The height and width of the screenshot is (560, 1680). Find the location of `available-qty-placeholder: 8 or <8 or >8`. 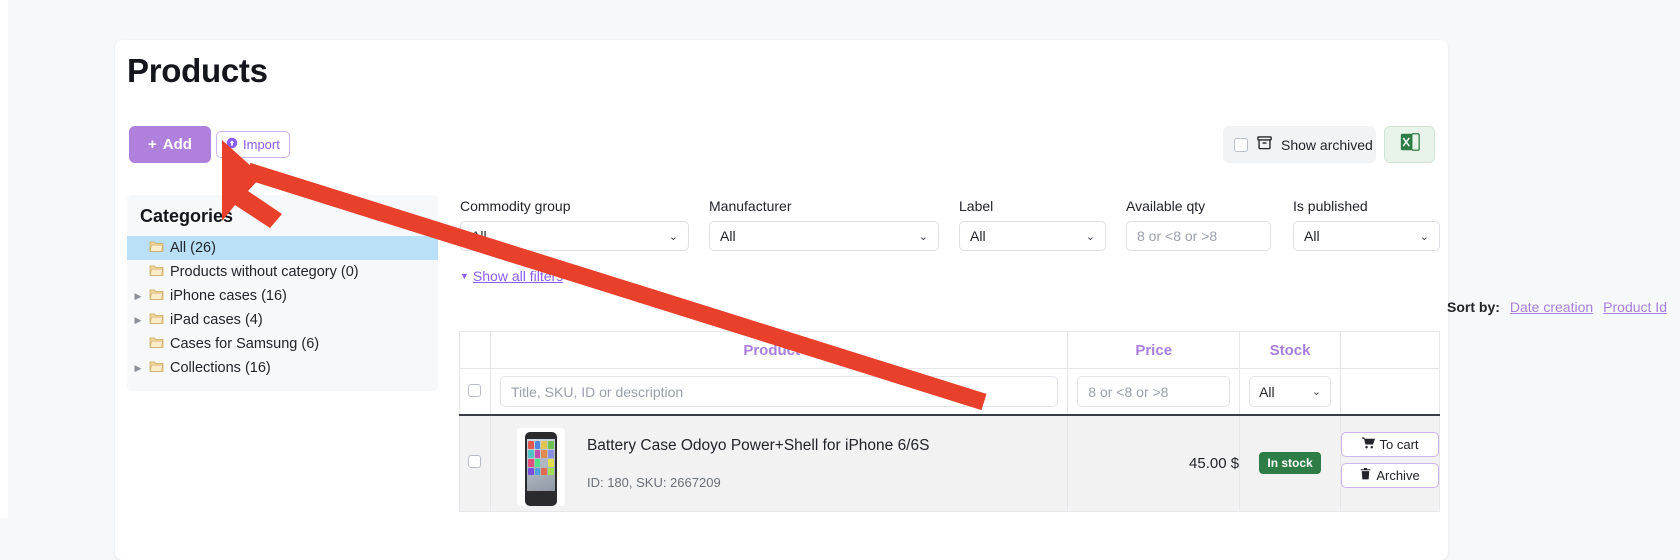

available-qty-placeholder: 8 or <8 or >8 is located at coordinates (1177, 236).